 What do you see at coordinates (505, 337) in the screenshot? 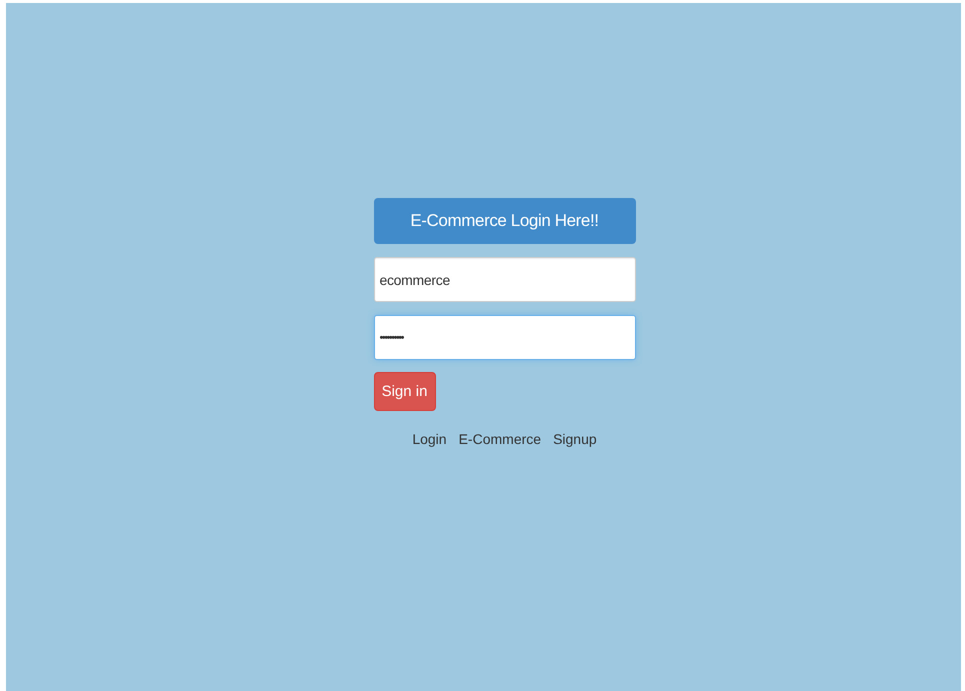
I see `password-field: ••••••••••` at bounding box center [505, 337].